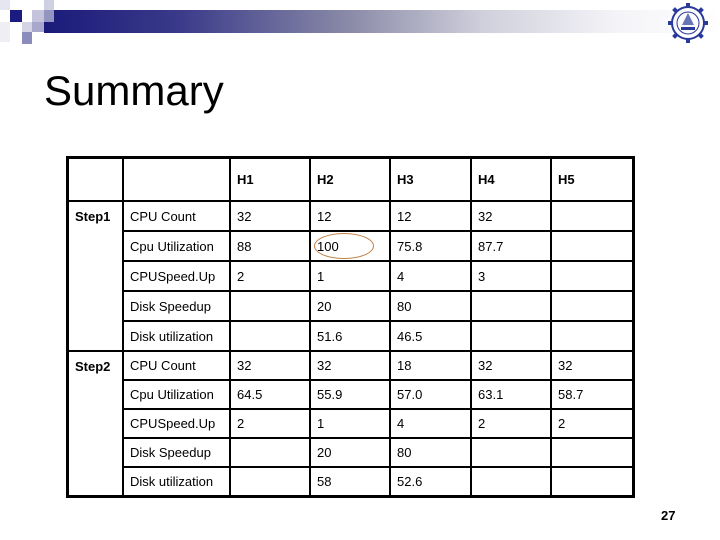  What do you see at coordinates (430, 179) in the screenshot?
I see `header-cell-h3: H3` at bounding box center [430, 179].